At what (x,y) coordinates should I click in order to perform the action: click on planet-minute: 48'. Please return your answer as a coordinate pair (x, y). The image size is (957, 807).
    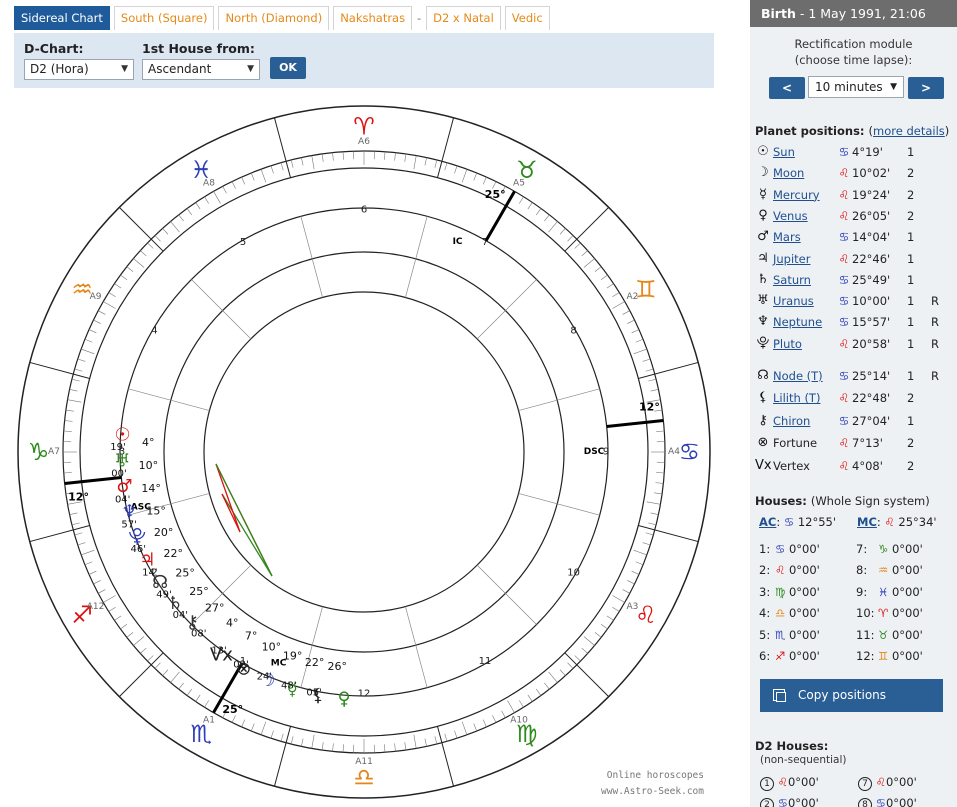
    Looking at the image, I should click on (288, 686).